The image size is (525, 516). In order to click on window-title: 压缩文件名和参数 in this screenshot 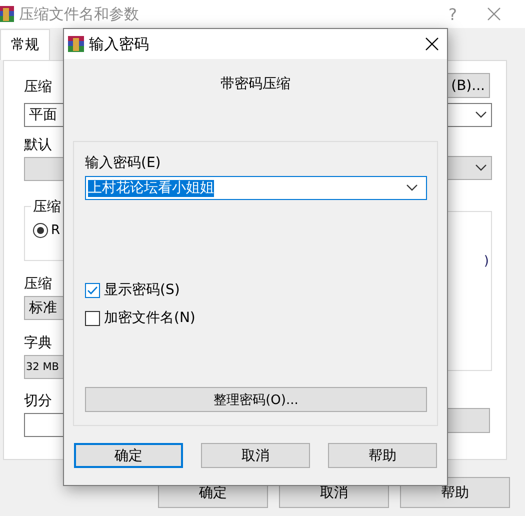, I will do `click(79, 14)`.